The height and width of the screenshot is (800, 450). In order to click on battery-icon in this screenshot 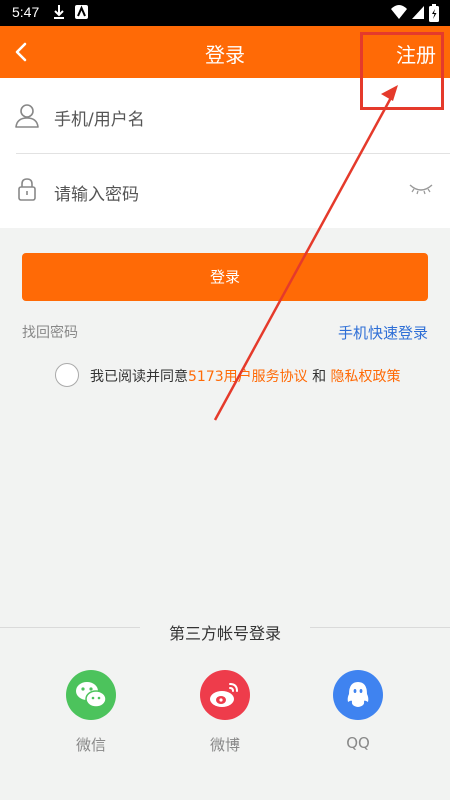, I will do `click(434, 13)`.